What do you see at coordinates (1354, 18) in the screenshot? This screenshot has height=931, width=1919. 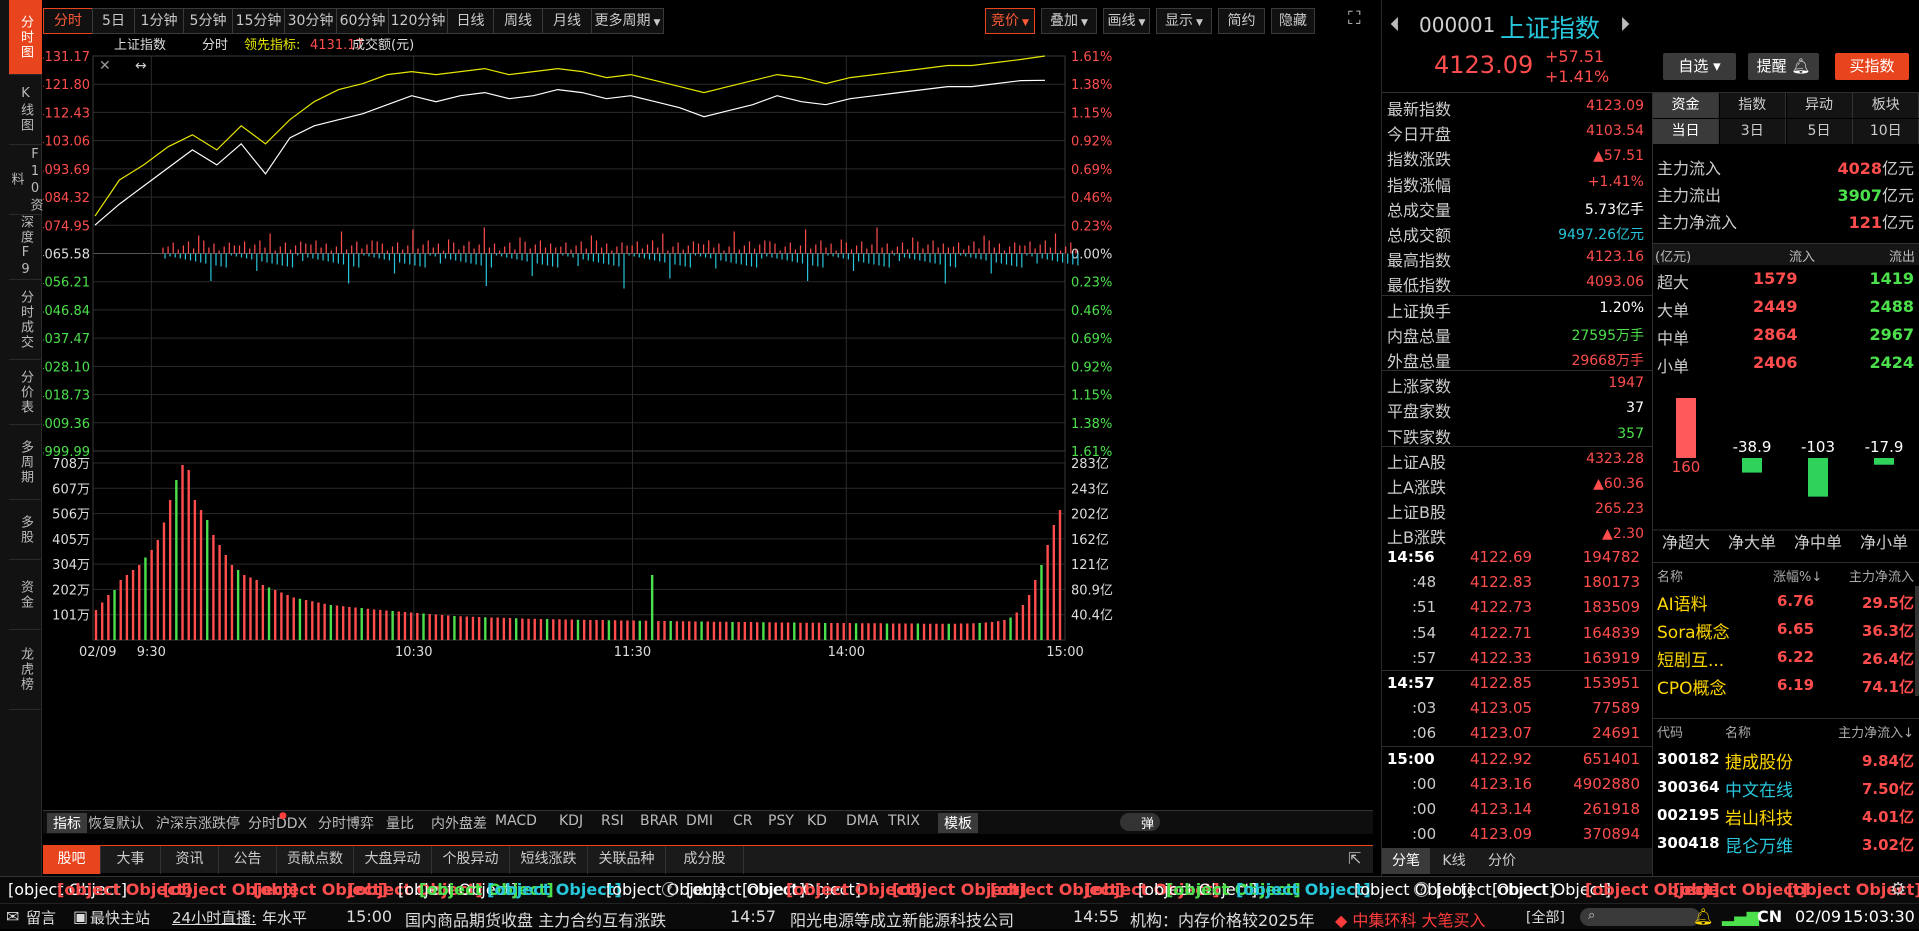 I see `fullscreen-icon: ⛶` at bounding box center [1354, 18].